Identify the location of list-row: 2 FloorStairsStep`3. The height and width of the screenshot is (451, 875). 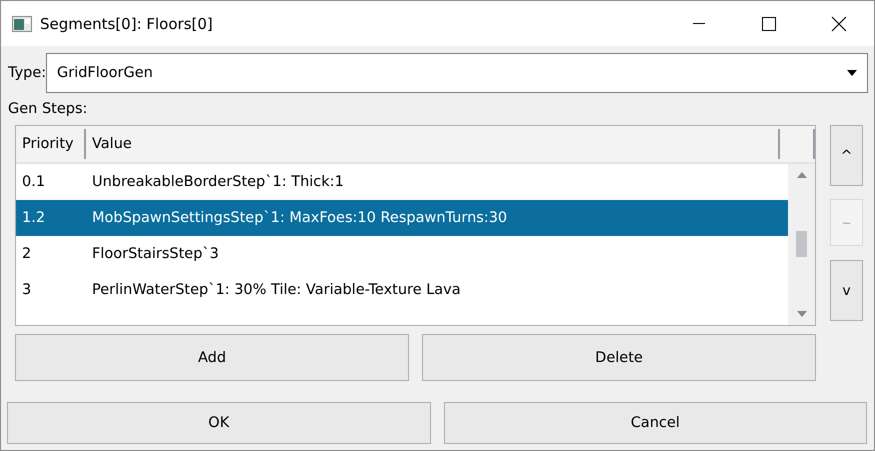
(402, 254).